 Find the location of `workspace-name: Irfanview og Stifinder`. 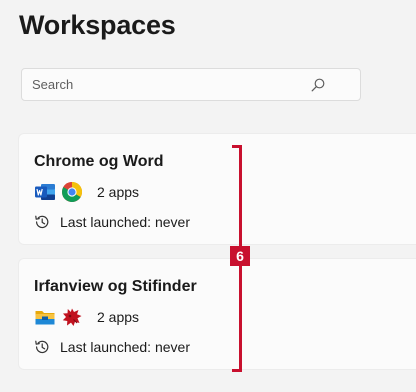

workspace-name: Irfanview og Stifinder is located at coordinates (115, 286).